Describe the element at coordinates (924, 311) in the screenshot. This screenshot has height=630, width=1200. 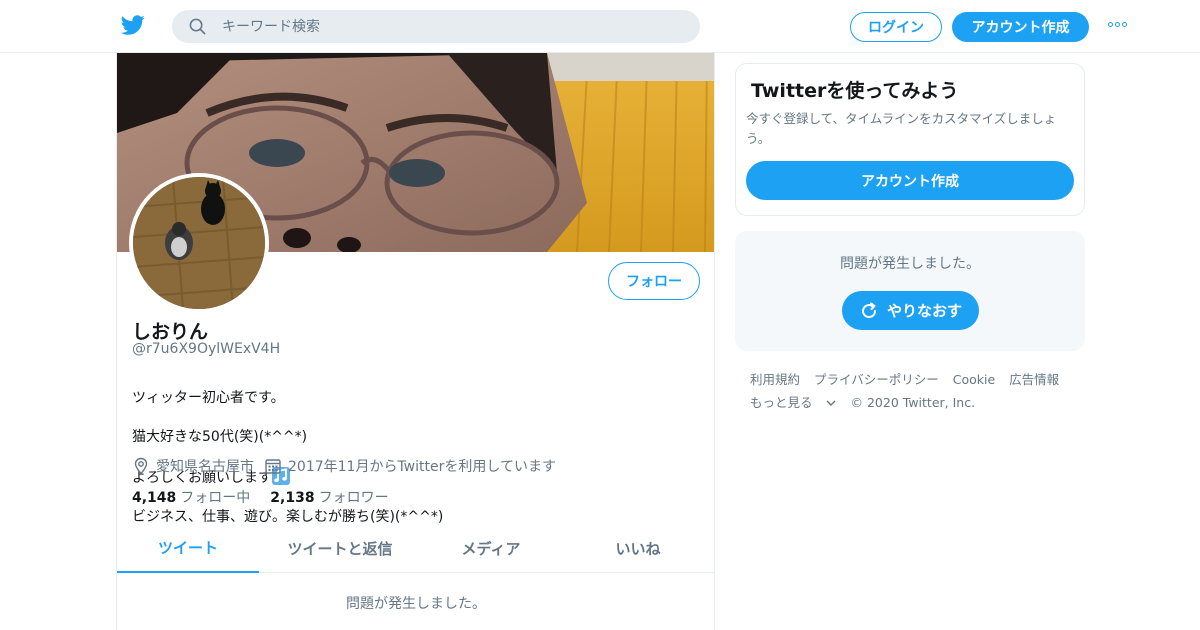
I see `retry-button-label: やりなおす` at that location.